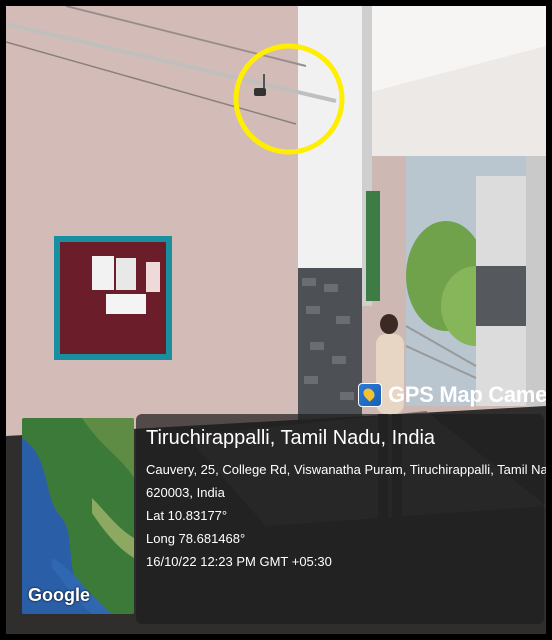  What do you see at coordinates (501, 296) in the screenshot?
I see `right-column-tiles` at bounding box center [501, 296].